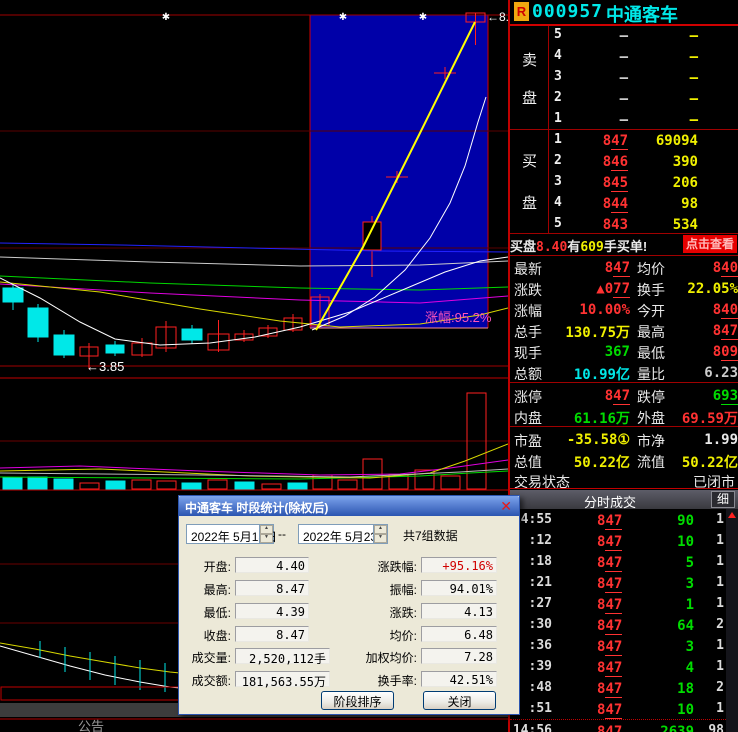  Describe the element at coordinates (716, 727) in the screenshot. I see `tape-count: 98` at that location.